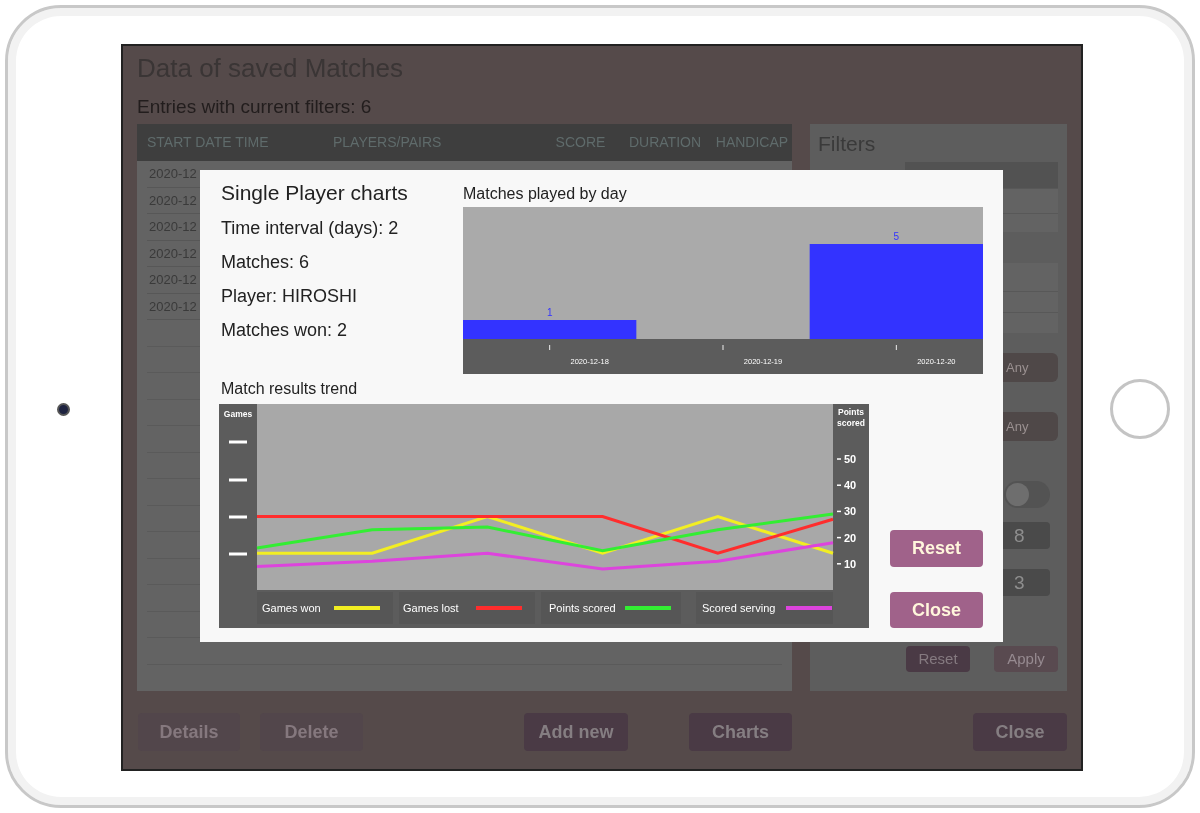 This screenshot has width=1200, height=813. What do you see at coordinates (576, 732) in the screenshot?
I see `toolbar-button: Add new` at bounding box center [576, 732].